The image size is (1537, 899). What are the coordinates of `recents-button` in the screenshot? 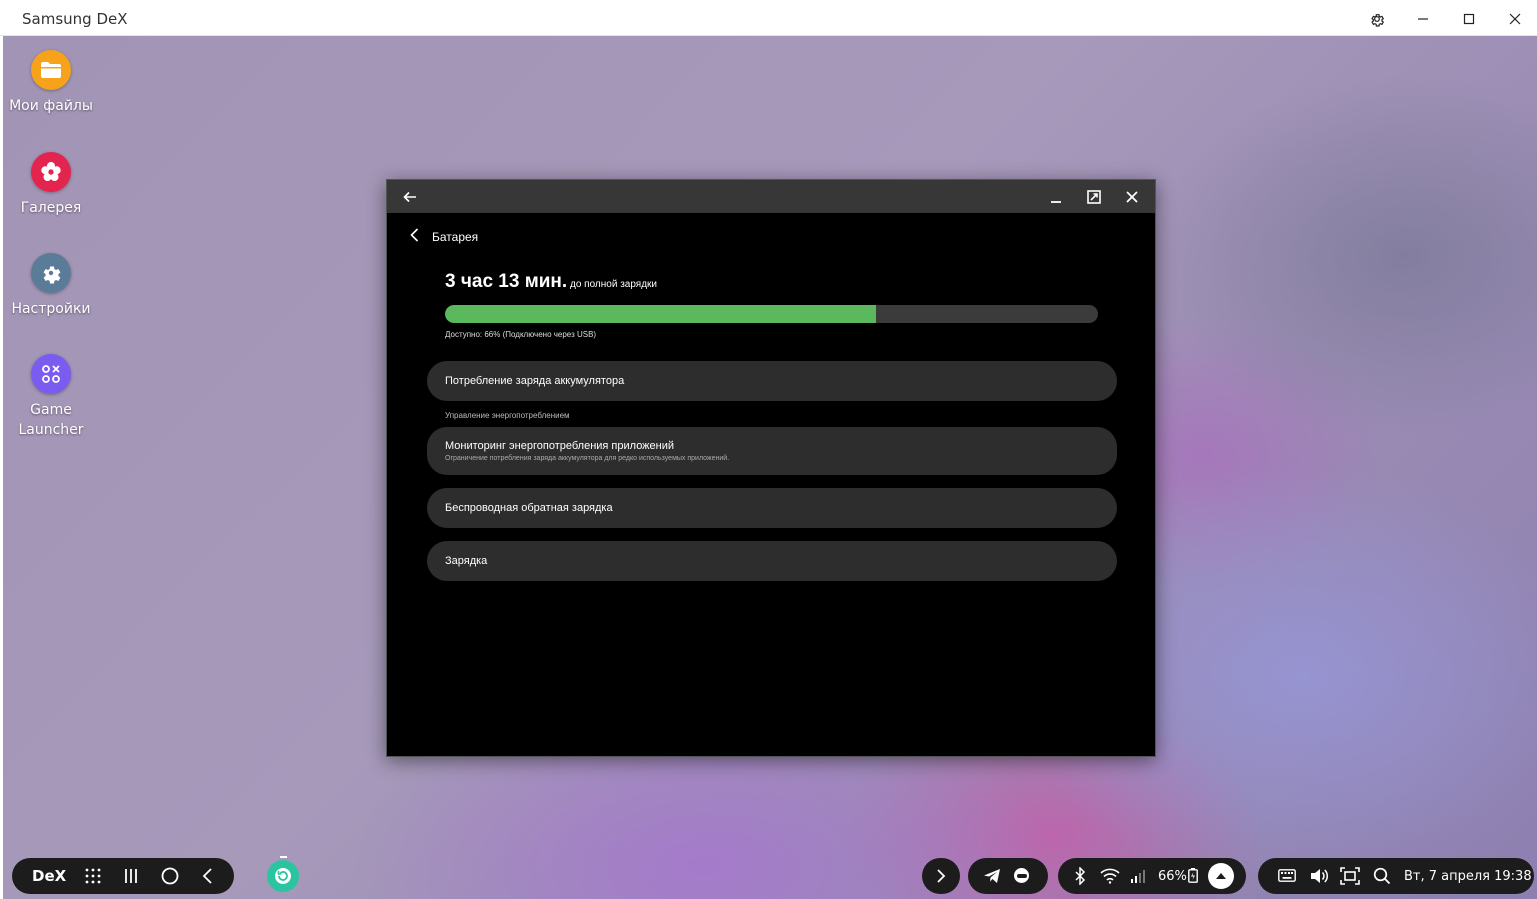 It's located at (131, 876).